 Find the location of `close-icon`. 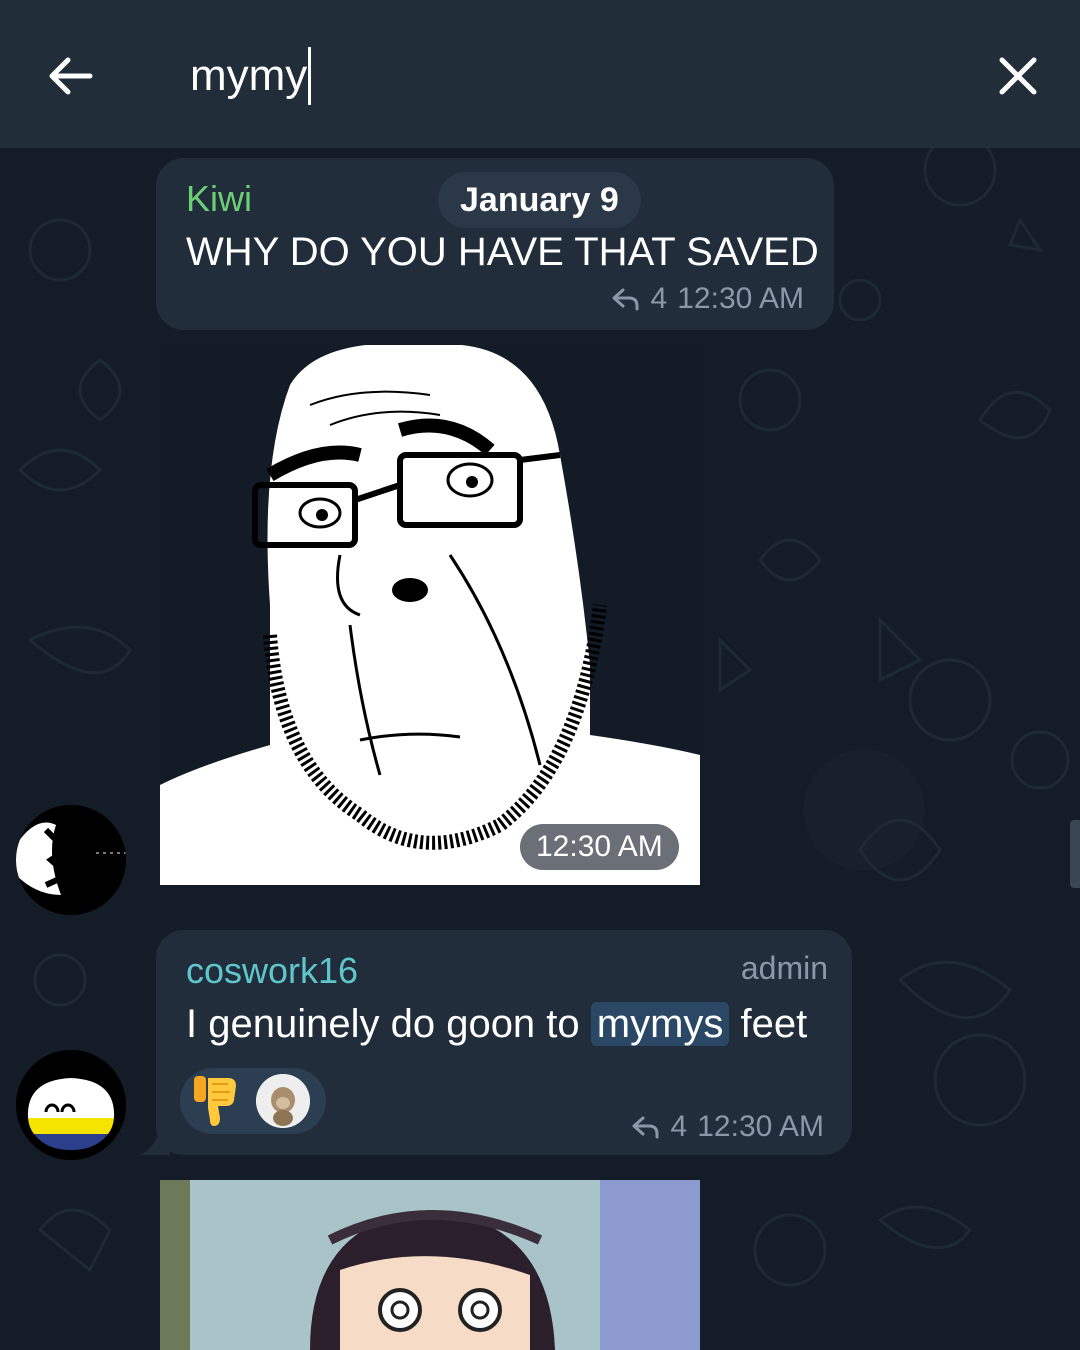

close-icon is located at coordinates (1018, 76).